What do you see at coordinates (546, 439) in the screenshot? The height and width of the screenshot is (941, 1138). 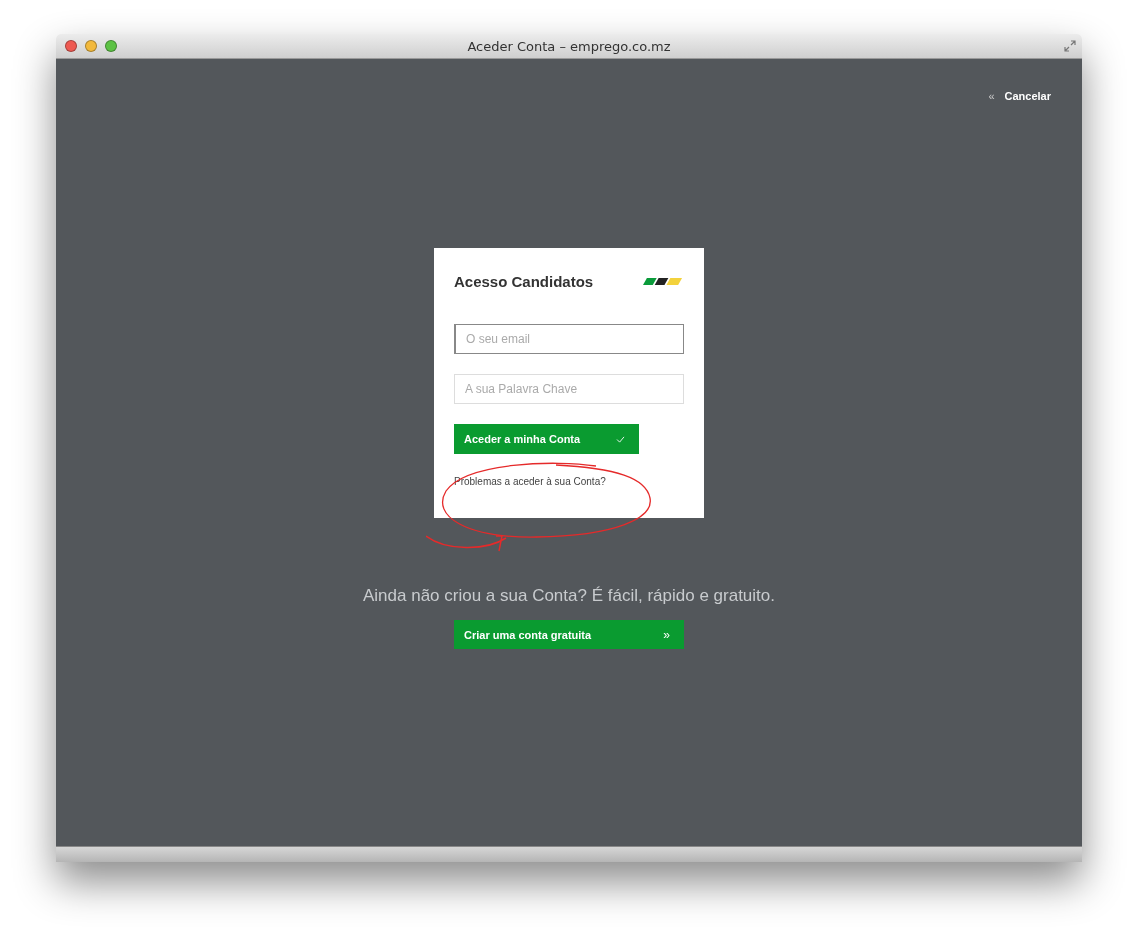 I see `login-button: Aceder a minha Conta` at bounding box center [546, 439].